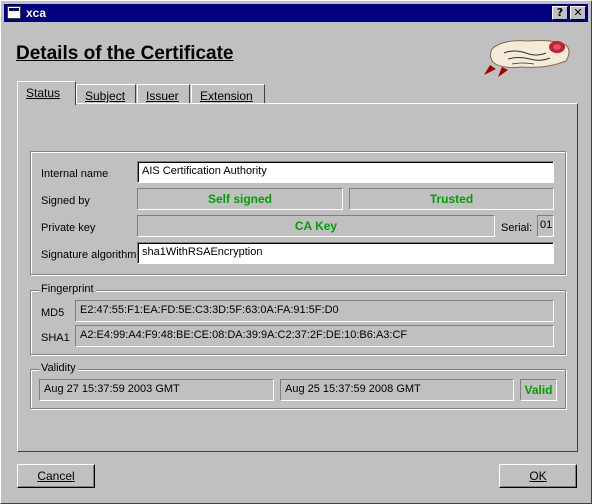  What do you see at coordinates (56, 476) in the screenshot?
I see `cancel-button: Cancel` at bounding box center [56, 476].